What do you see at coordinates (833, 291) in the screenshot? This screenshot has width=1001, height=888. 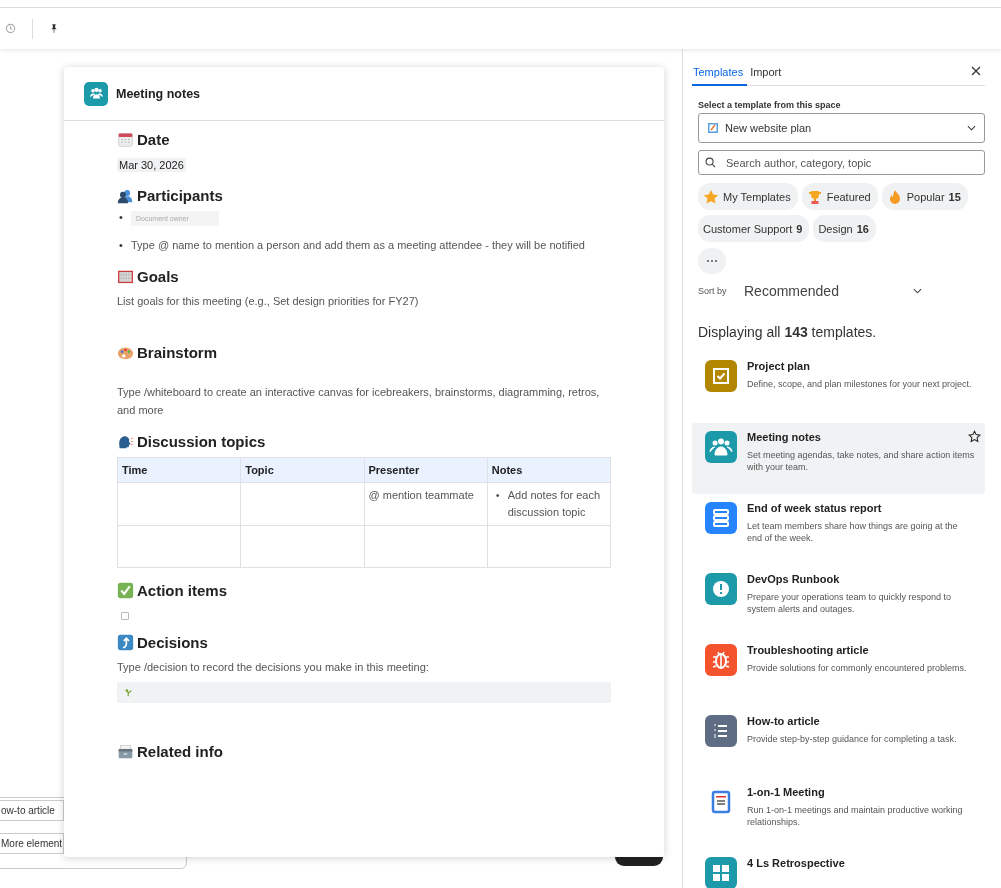 I see `sort-select: Recommended` at bounding box center [833, 291].